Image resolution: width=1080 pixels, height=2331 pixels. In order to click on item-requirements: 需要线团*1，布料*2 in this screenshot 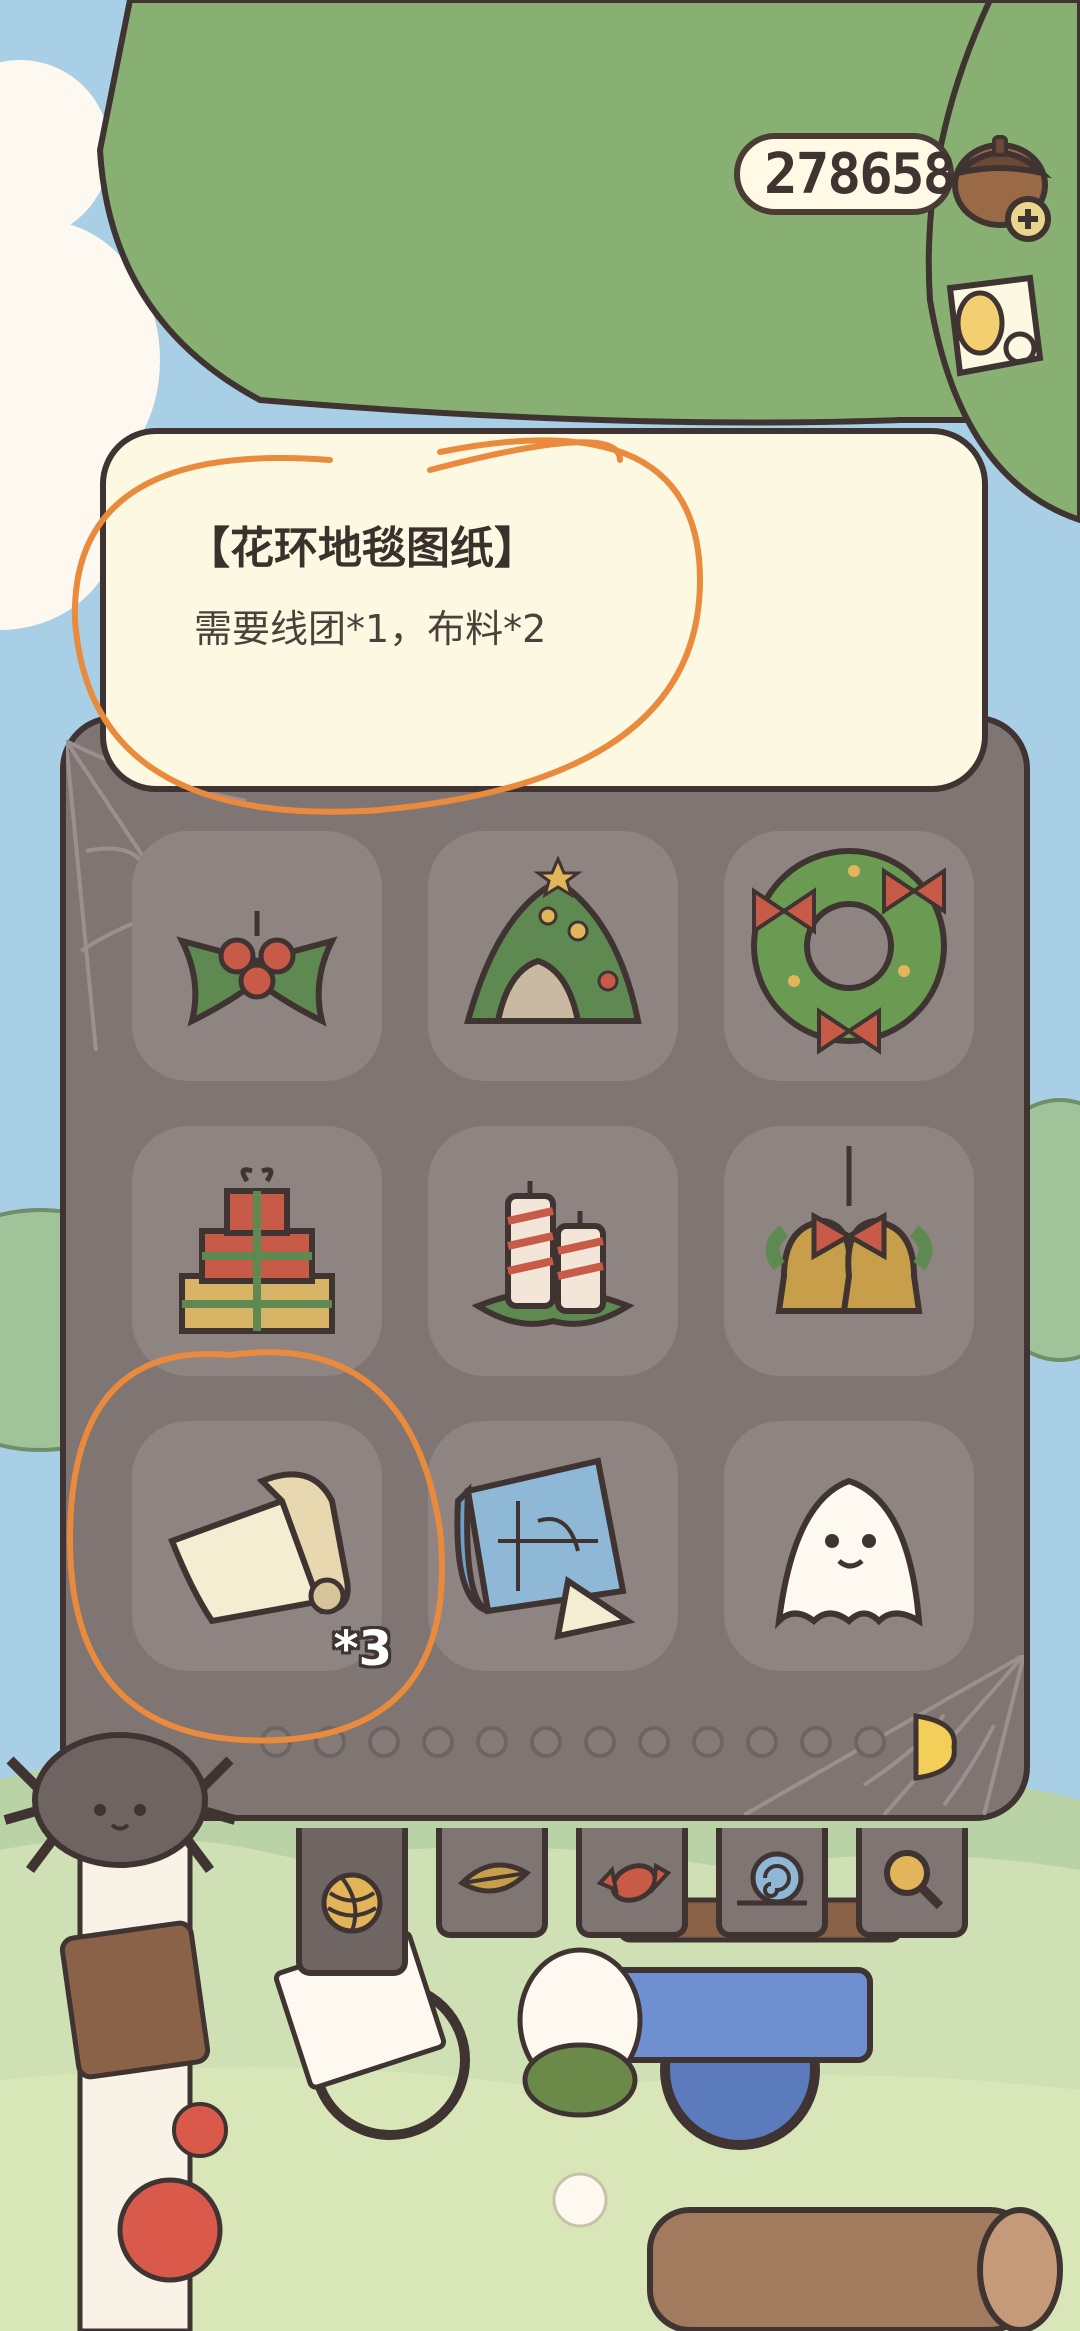, I will do `click(370, 629)`.